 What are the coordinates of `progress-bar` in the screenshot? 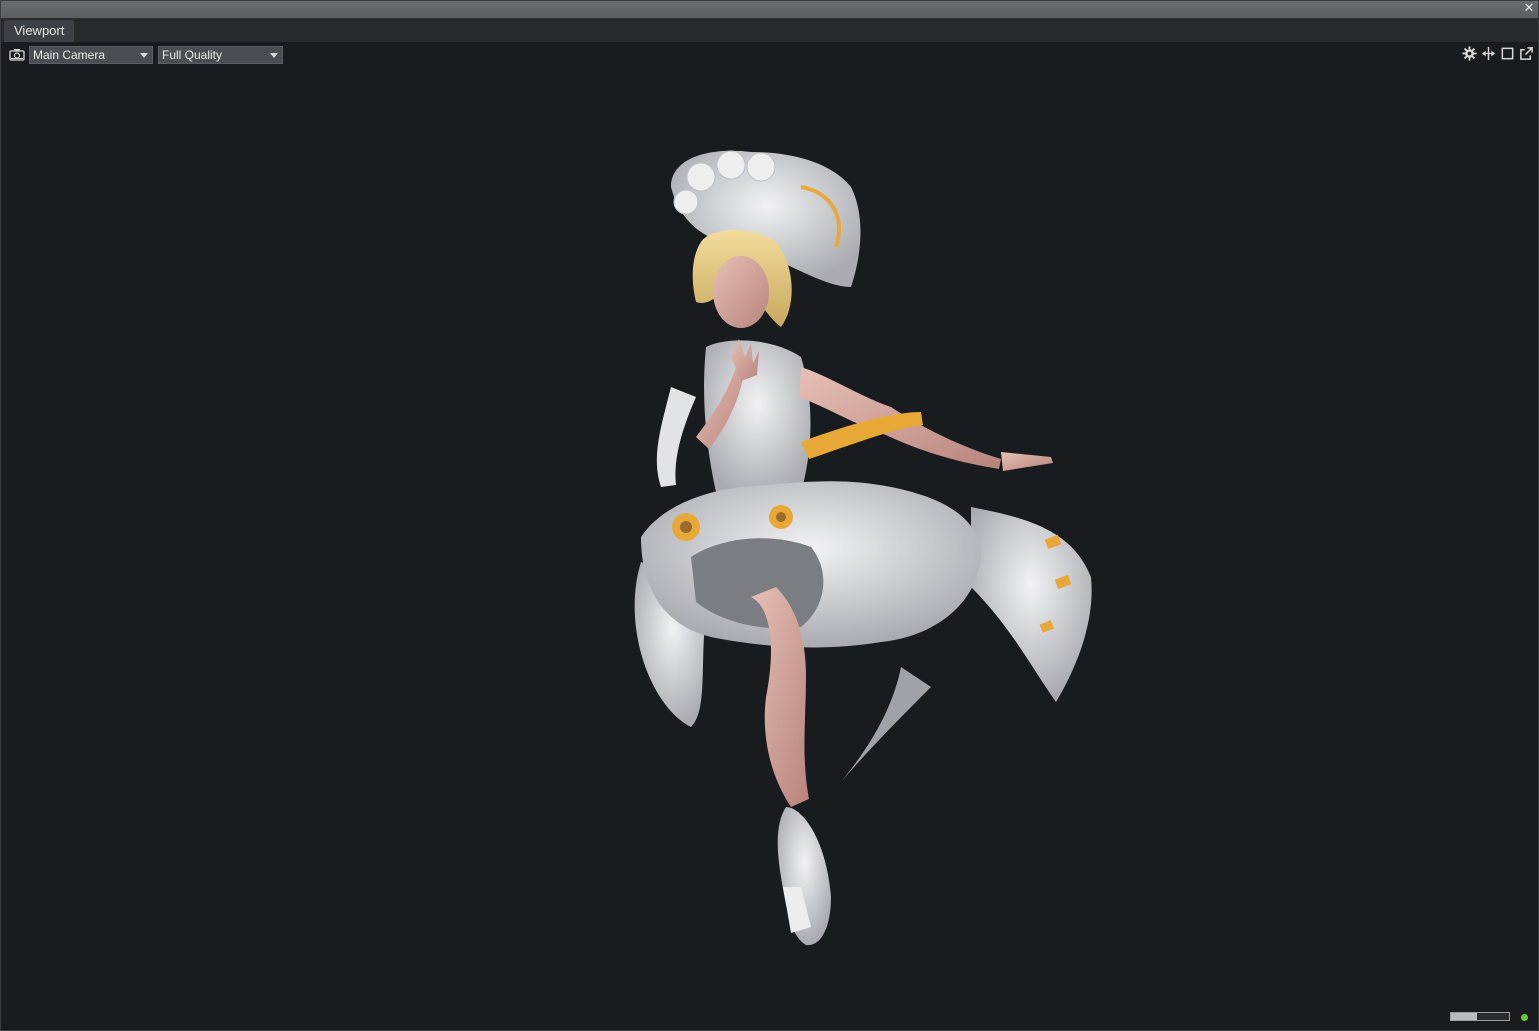 It's located at (1480, 1016).